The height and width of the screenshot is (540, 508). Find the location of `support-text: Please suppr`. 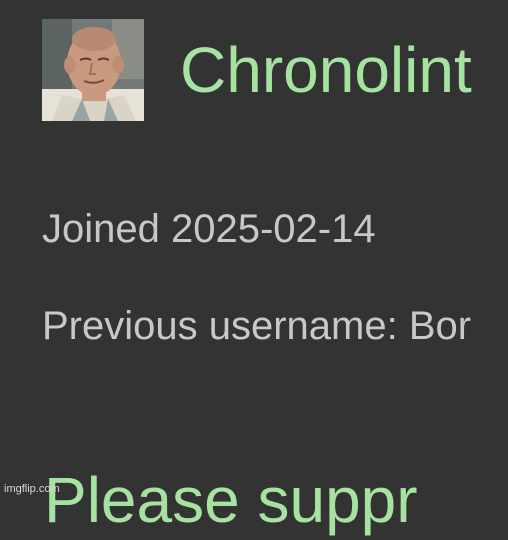

support-text: Please suppr is located at coordinates (231, 500).